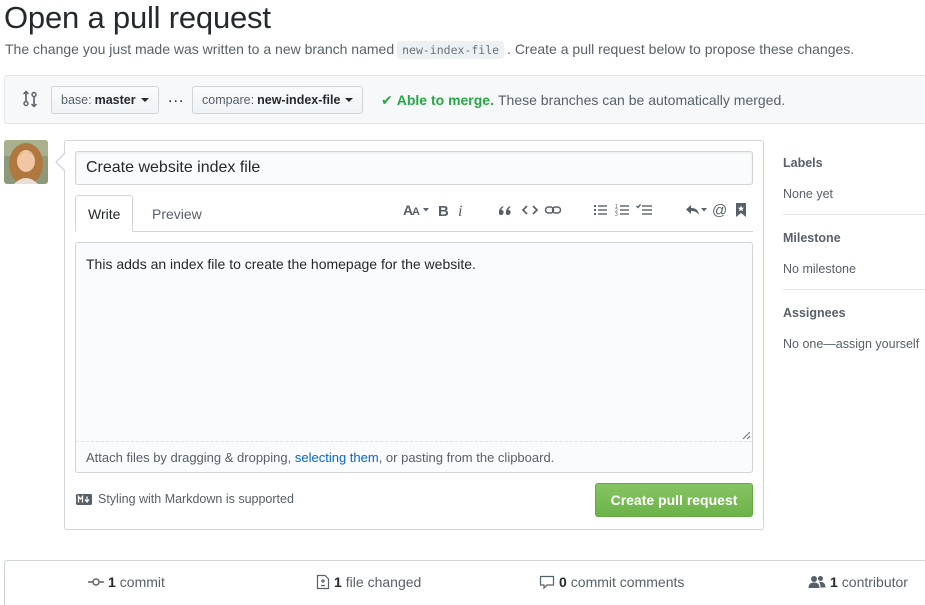  I want to click on files-count: 1, so click(338, 582).